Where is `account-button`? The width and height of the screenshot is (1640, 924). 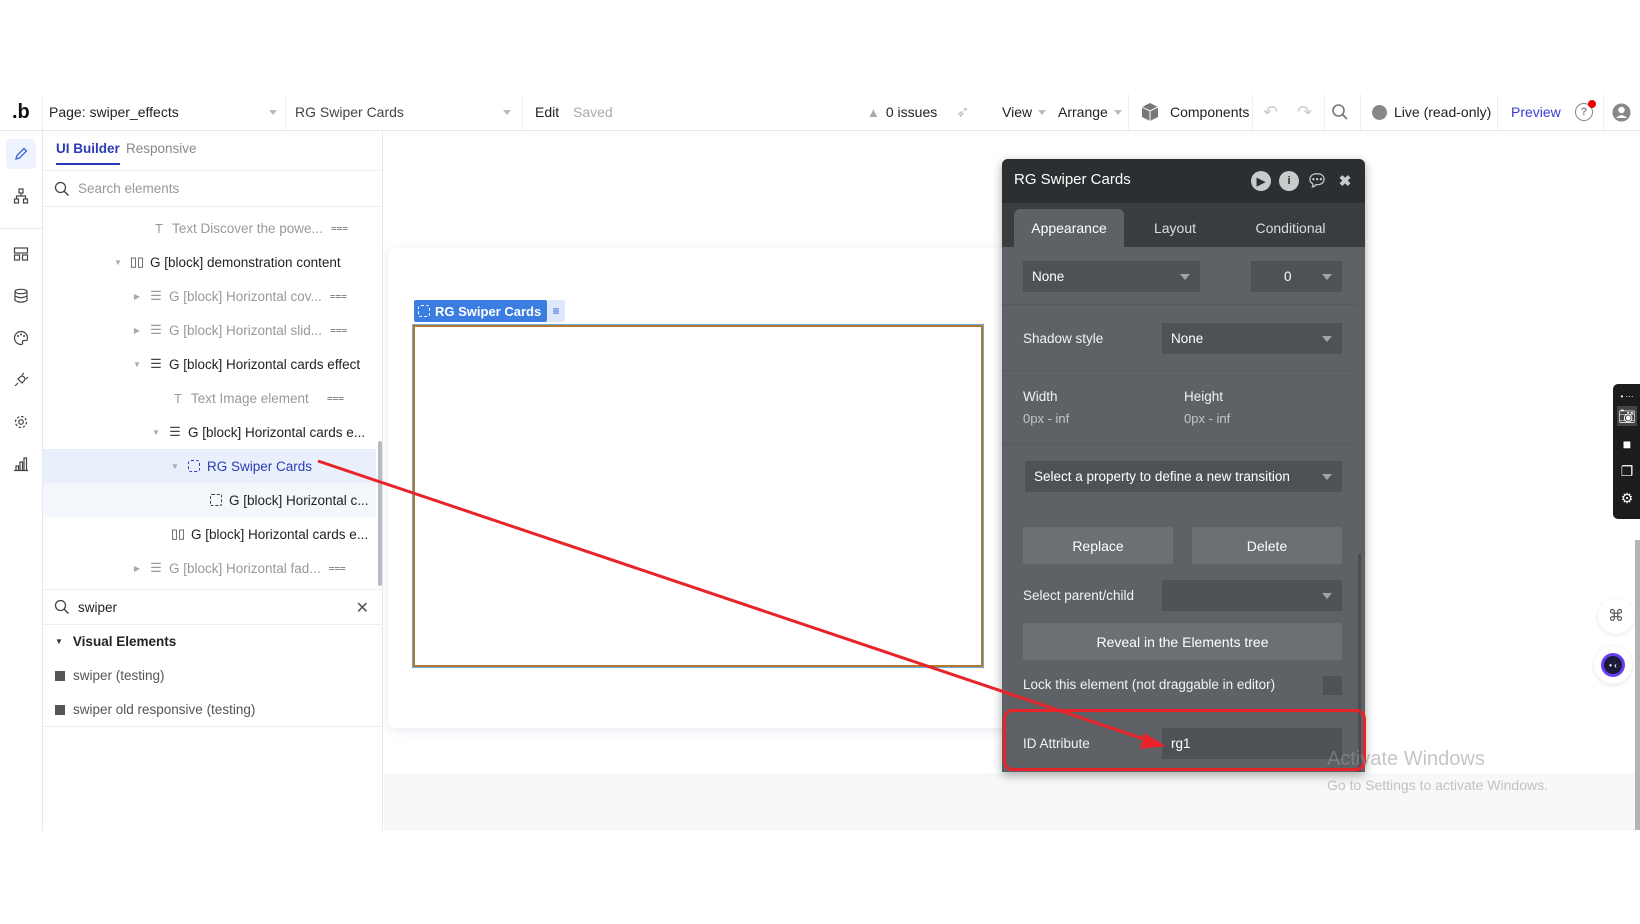 account-button is located at coordinates (1621, 112).